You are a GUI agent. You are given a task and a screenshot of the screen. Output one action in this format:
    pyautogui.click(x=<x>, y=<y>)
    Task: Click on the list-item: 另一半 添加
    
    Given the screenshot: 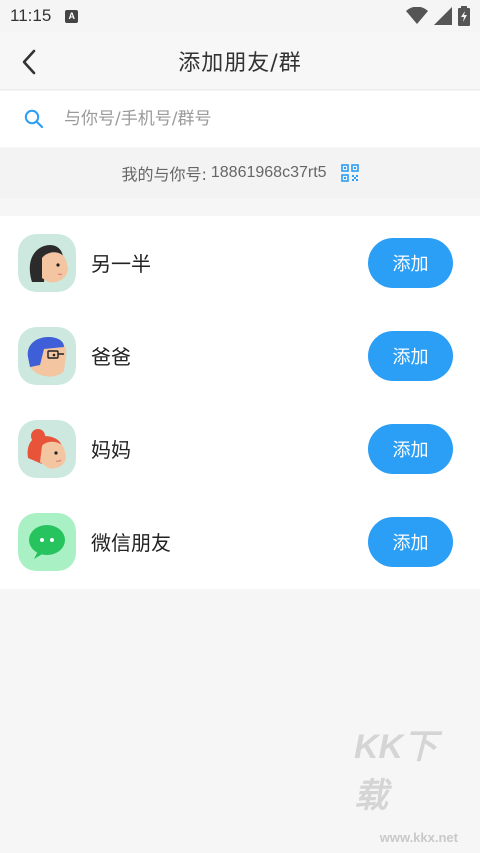 What is the action you would take?
    pyautogui.click(x=240, y=262)
    